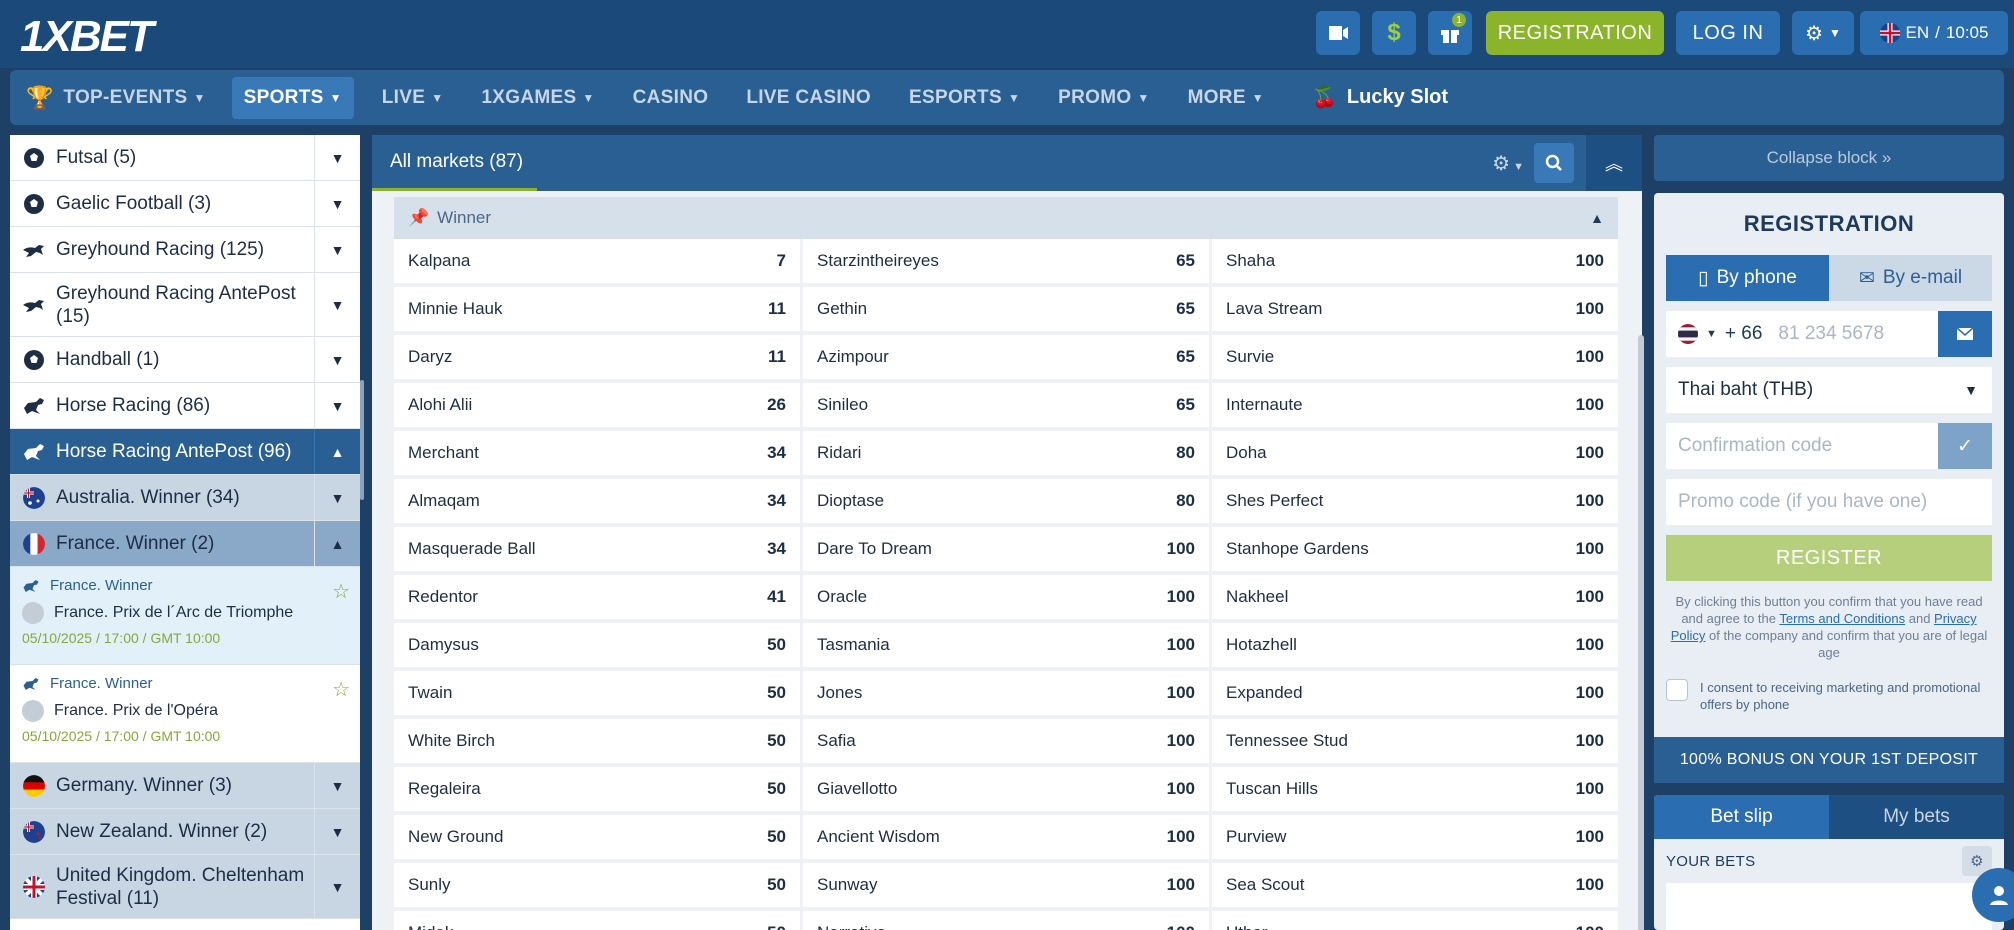  What do you see at coordinates (1380, 97) in the screenshot?
I see `lucky-slot-link: 🍒 Lucky Slot` at bounding box center [1380, 97].